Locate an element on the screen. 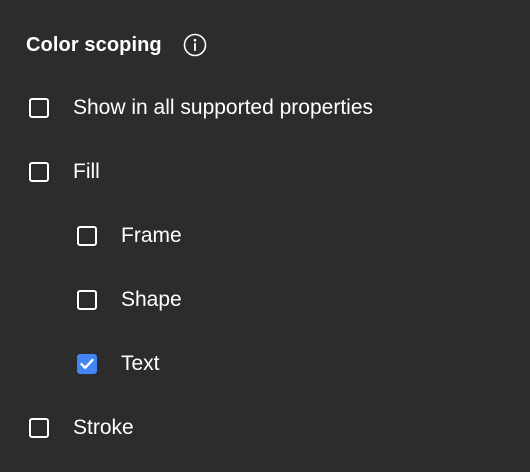  option-show-in-all-supported-properties: Show in all supported properties is located at coordinates (201, 108).